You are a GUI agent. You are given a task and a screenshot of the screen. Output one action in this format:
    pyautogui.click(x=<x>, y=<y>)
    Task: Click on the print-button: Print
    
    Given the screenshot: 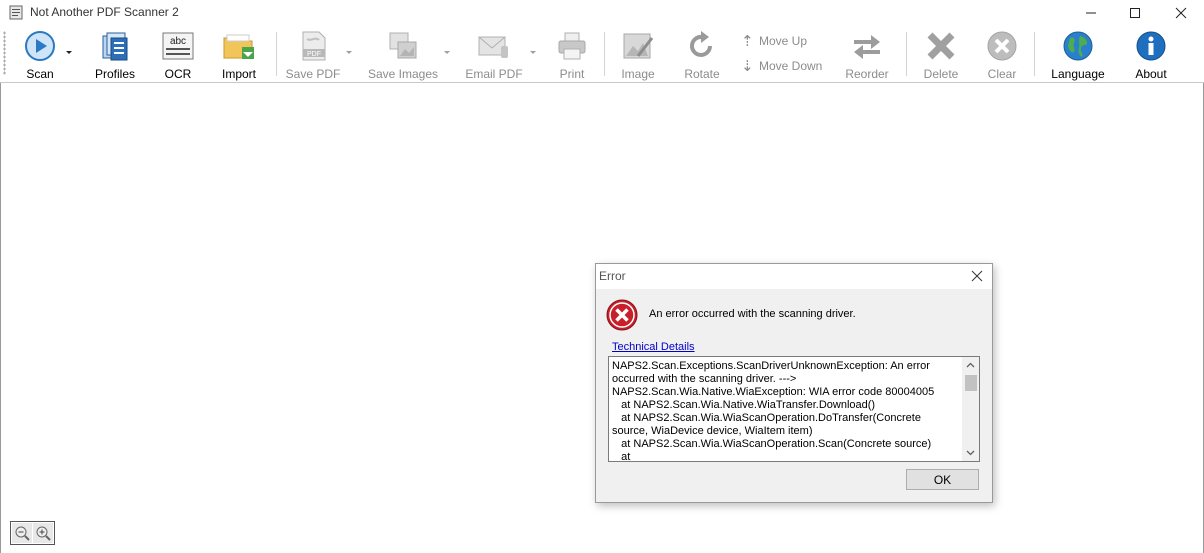 What is the action you would take?
    pyautogui.click(x=572, y=54)
    